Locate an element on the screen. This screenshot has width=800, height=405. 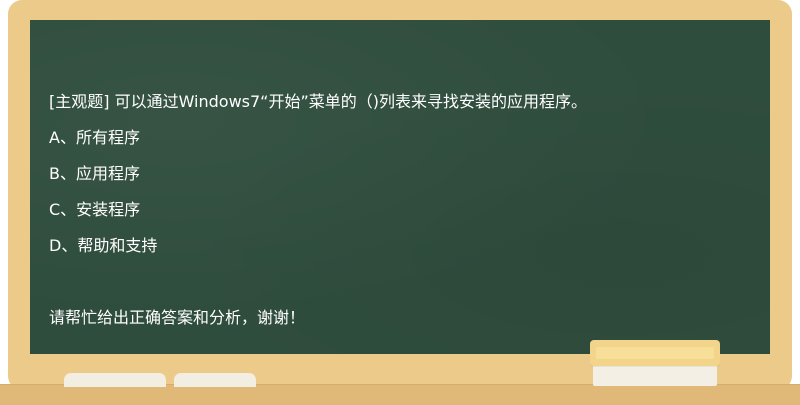
chalk-ledge is located at coordinates (400, 395).